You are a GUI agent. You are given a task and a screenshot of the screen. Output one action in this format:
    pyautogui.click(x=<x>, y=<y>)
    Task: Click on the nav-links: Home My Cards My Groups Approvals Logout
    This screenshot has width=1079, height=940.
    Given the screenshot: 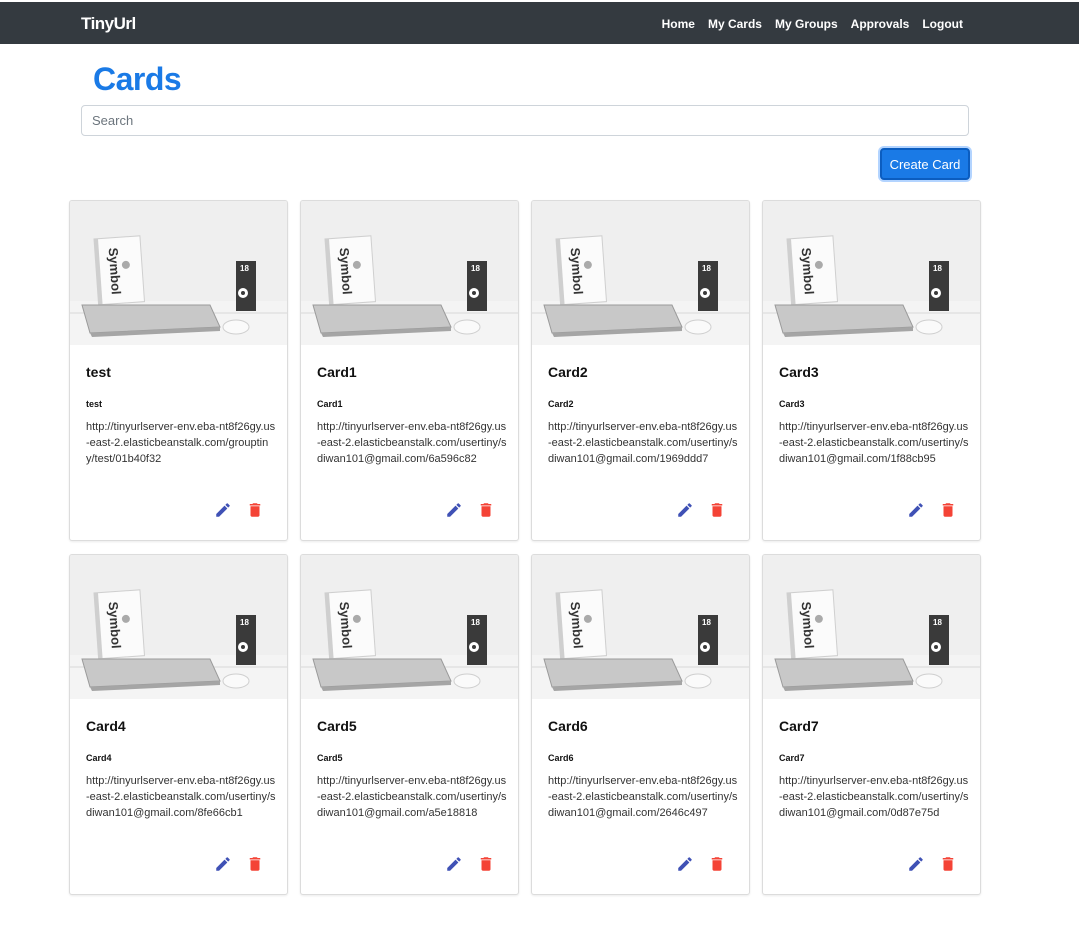 What is the action you would take?
    pyautogui.click(x=806, y=24)
    